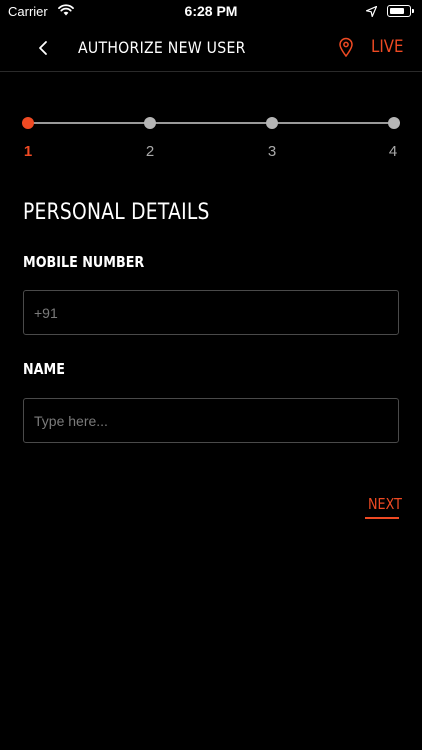 Image resolution: width=422 pixels, height=750 pixels. What do you see at coordinates (346, 47) in the screenshot?
I see `map-pin-icon` at bounding box center [346, 47].